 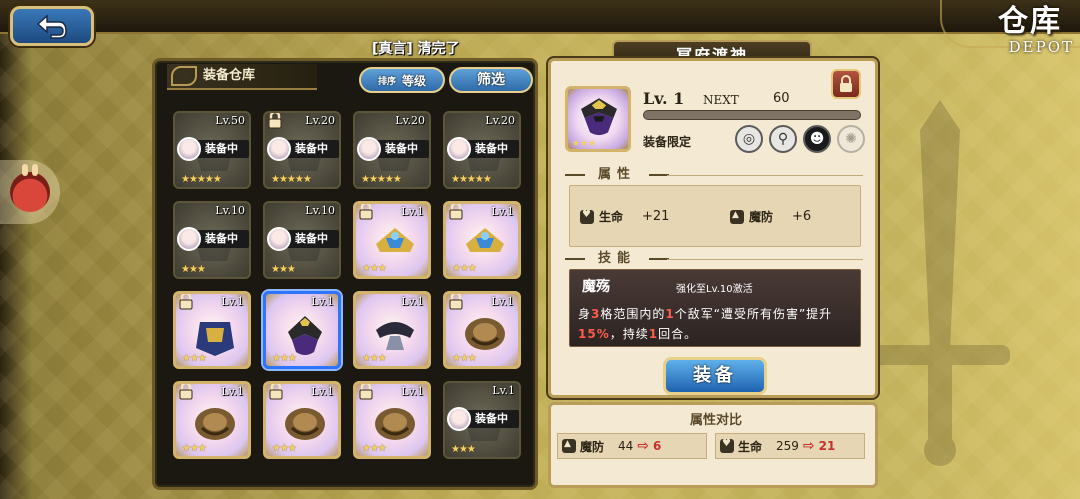 What do you see at coordinates (184, 76) in the screenshot?
I see `header-ornament-icon` at bounding box center [184, 76].